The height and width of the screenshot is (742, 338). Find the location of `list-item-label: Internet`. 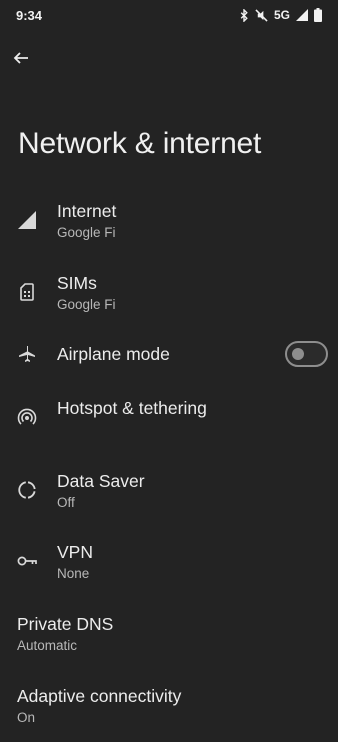

list-item-label: Internet is located at coordinates (87, 211).